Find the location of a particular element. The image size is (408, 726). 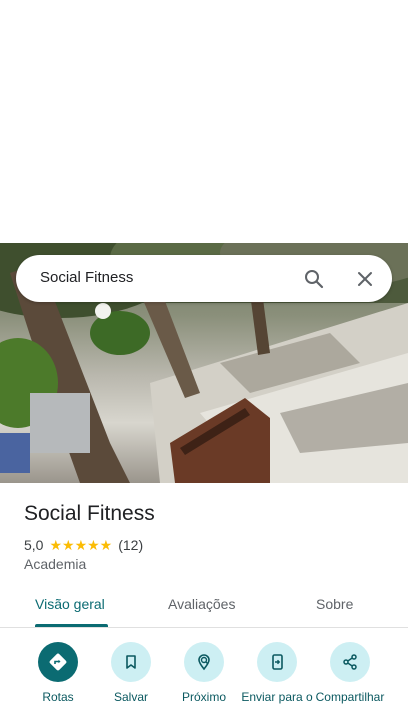

directions-icon is located at coordinates (58, 662).